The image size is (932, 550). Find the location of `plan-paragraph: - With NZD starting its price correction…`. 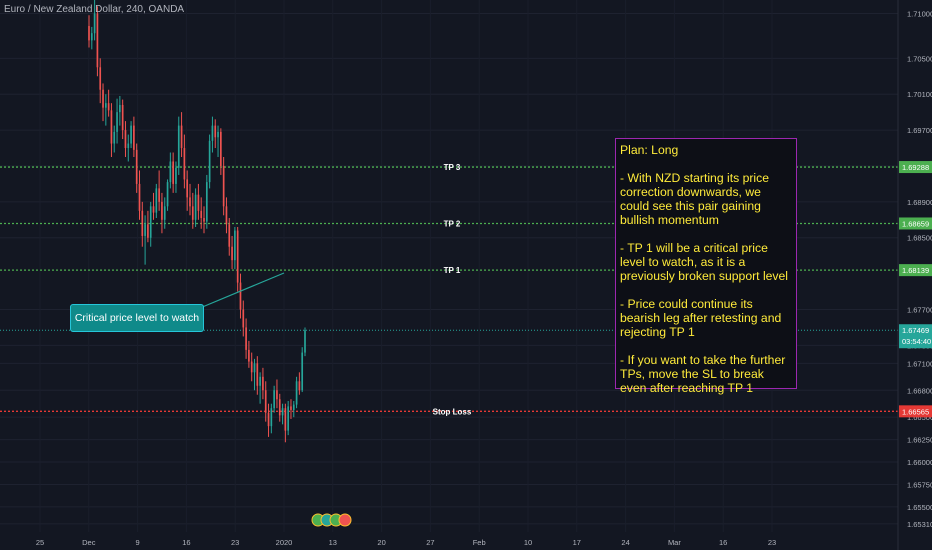

plan-paragraph: - With NZD starting its price correction… is located at coordinates (694, 199).